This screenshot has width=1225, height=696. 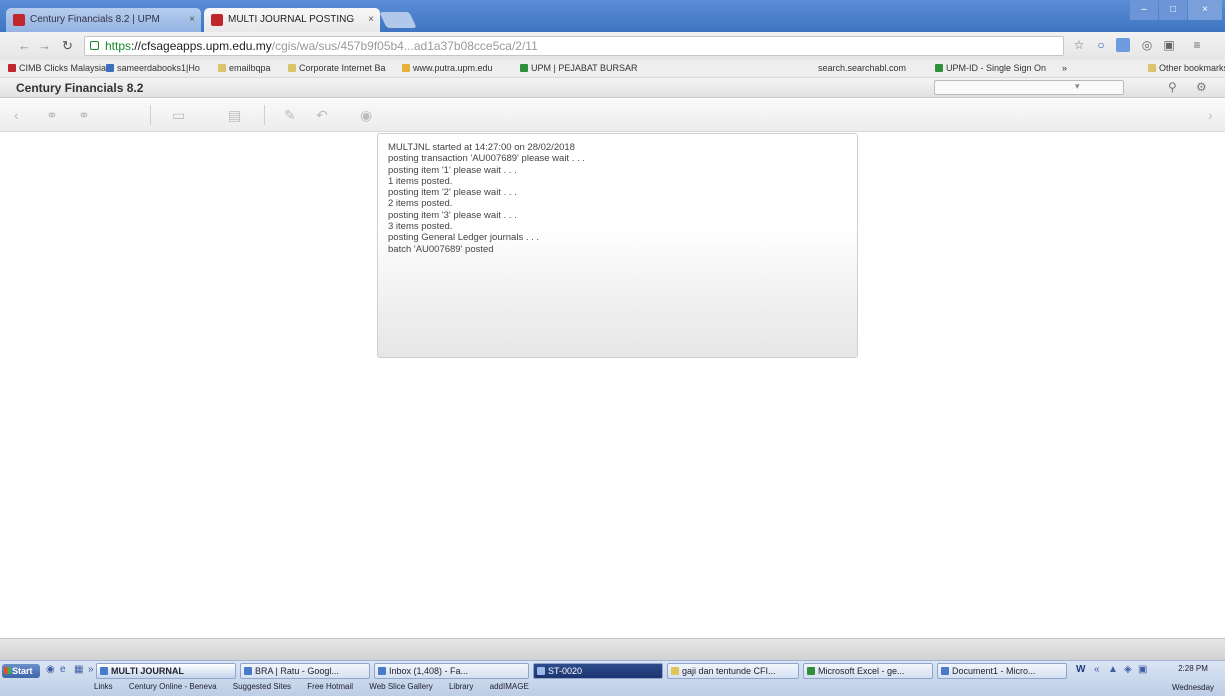 I want to click on extension-icon: ○, so click(x=1101, y=45).